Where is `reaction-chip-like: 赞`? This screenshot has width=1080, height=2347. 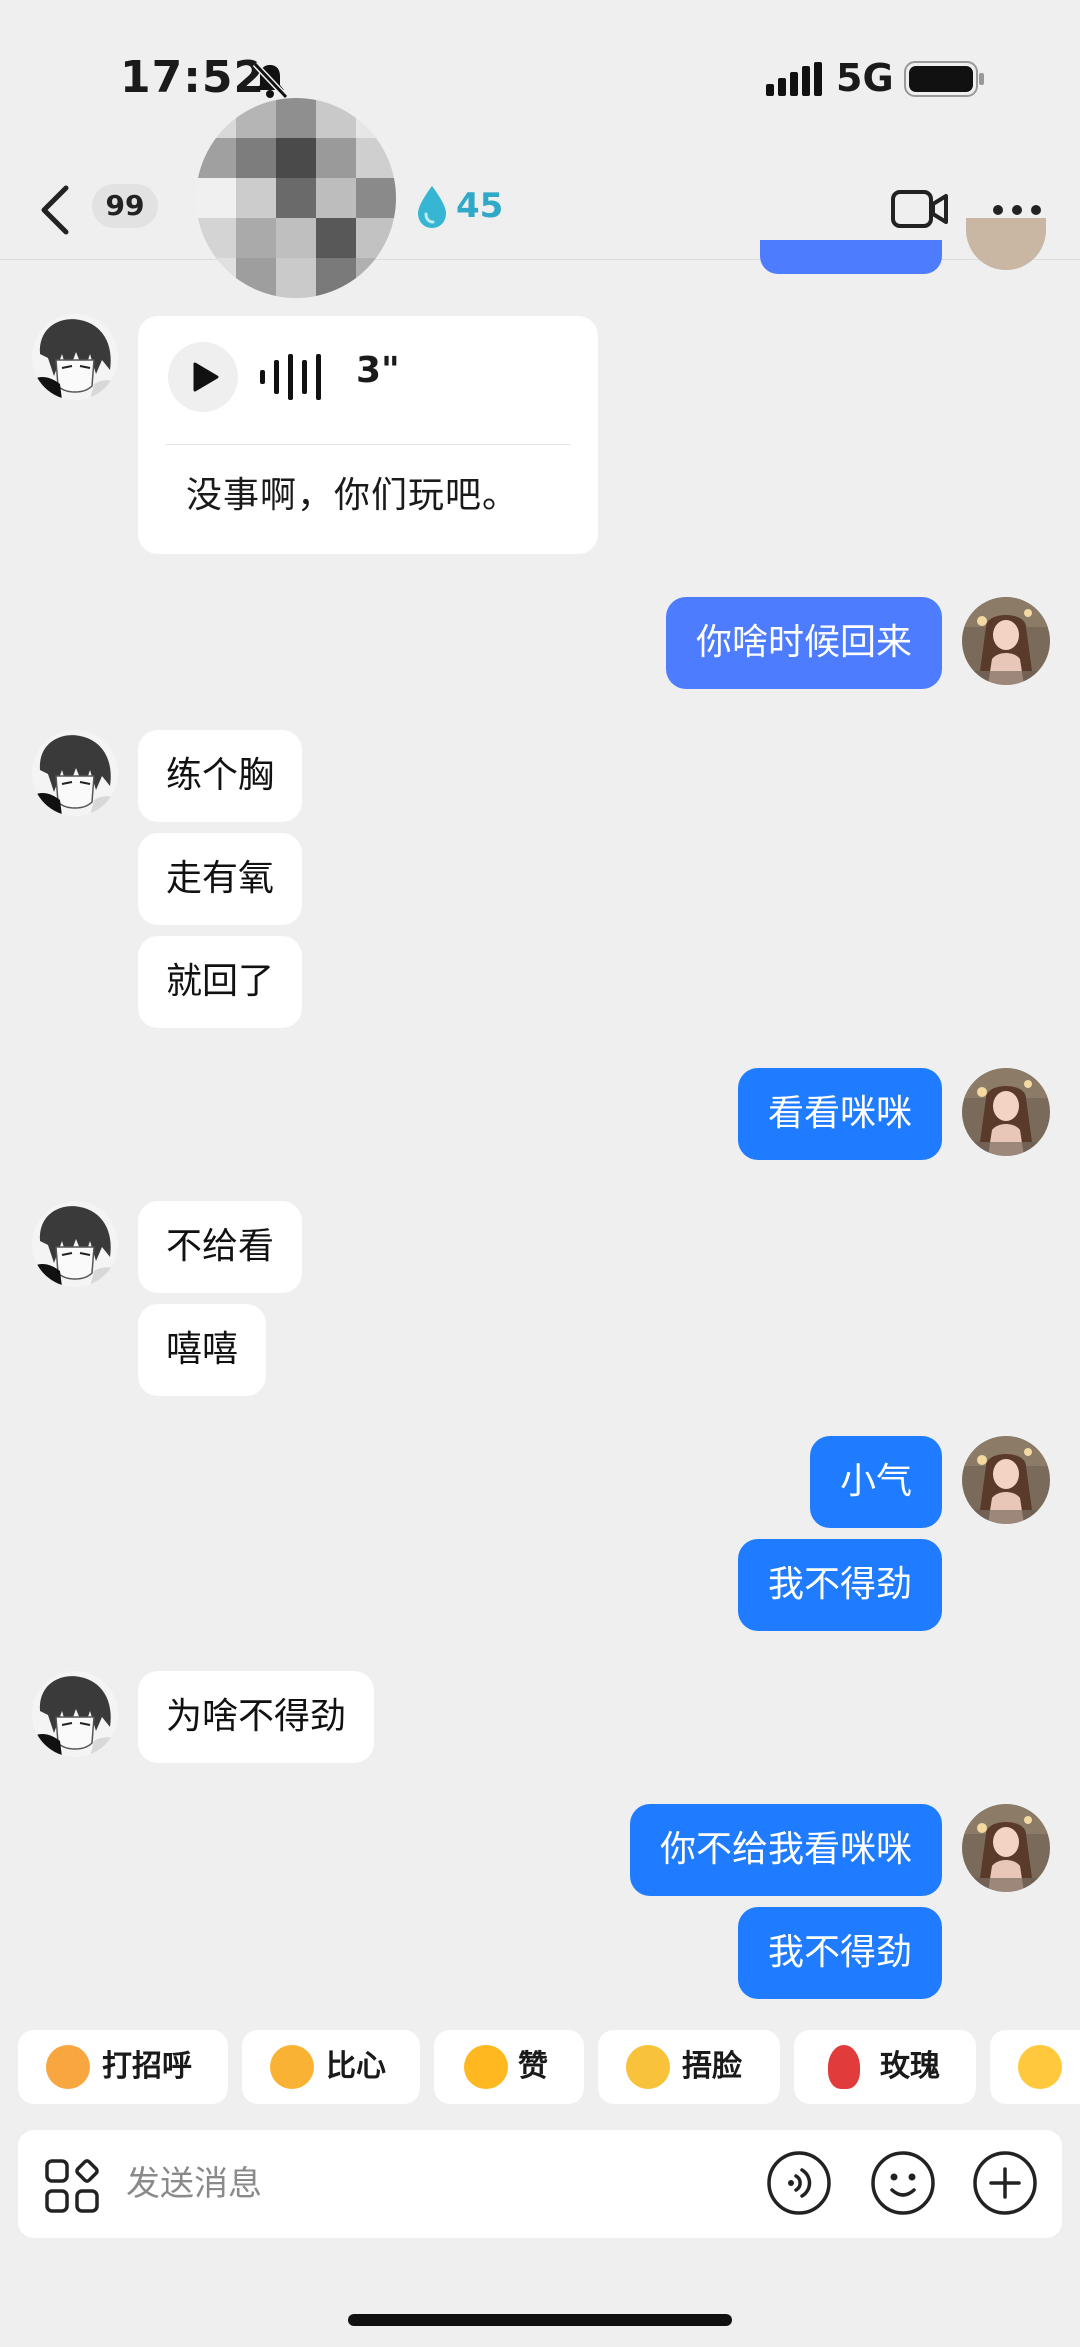 reaction-chip-like: 赞 is located at coordinates (509, 2067).